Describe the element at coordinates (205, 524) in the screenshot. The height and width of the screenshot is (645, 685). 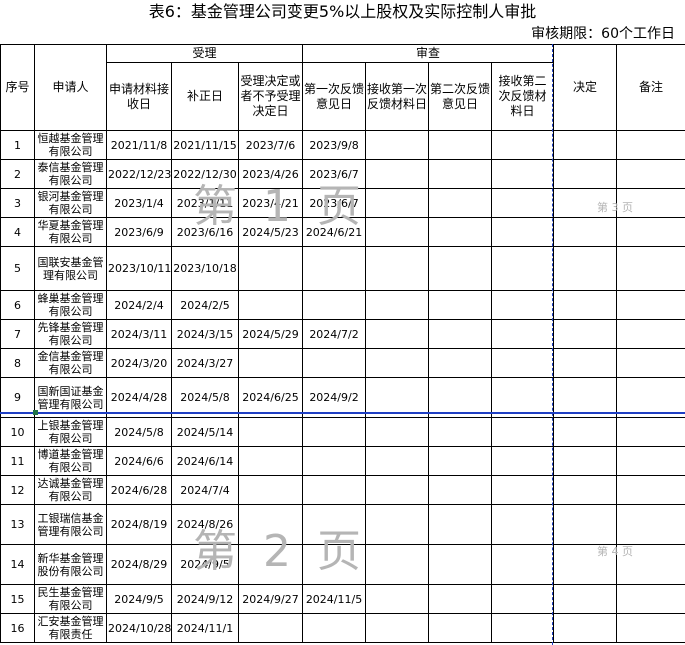
I see `cell-date: 2024/8/26` at that location.